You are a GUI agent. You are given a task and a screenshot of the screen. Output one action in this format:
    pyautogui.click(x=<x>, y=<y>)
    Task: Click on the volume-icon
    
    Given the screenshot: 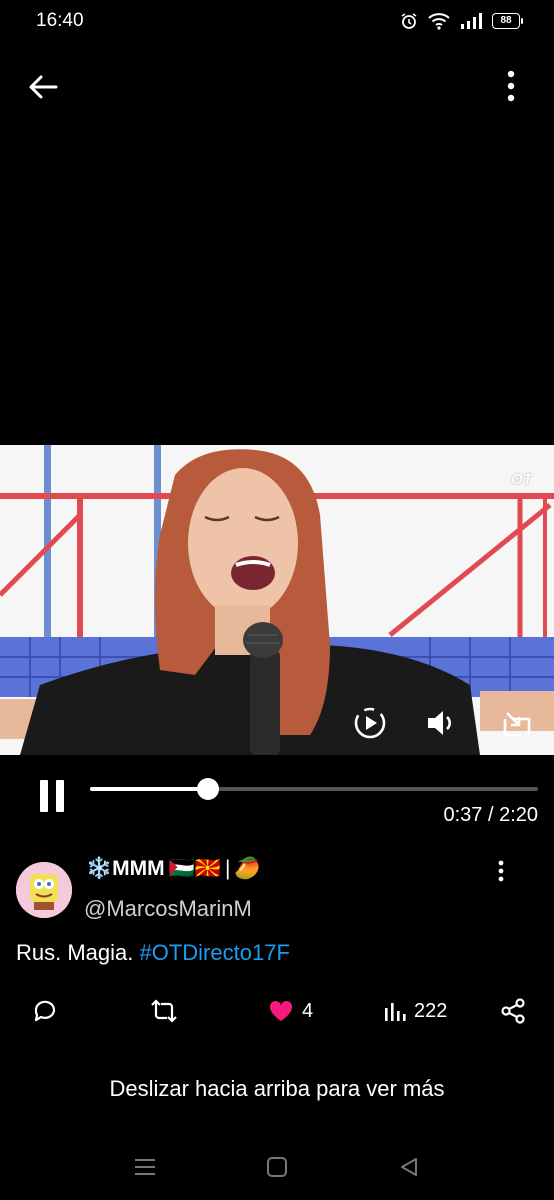 What is the action you would take?
    pyautogui.click(x=439, y=723)
    